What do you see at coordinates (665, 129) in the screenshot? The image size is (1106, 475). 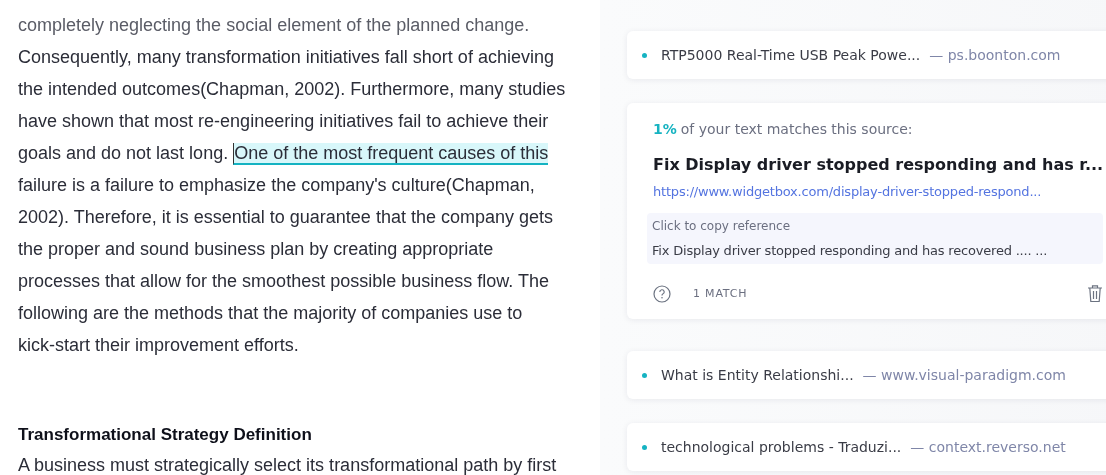 I see `match-percent: 1%` at bounding box center [665, 129].